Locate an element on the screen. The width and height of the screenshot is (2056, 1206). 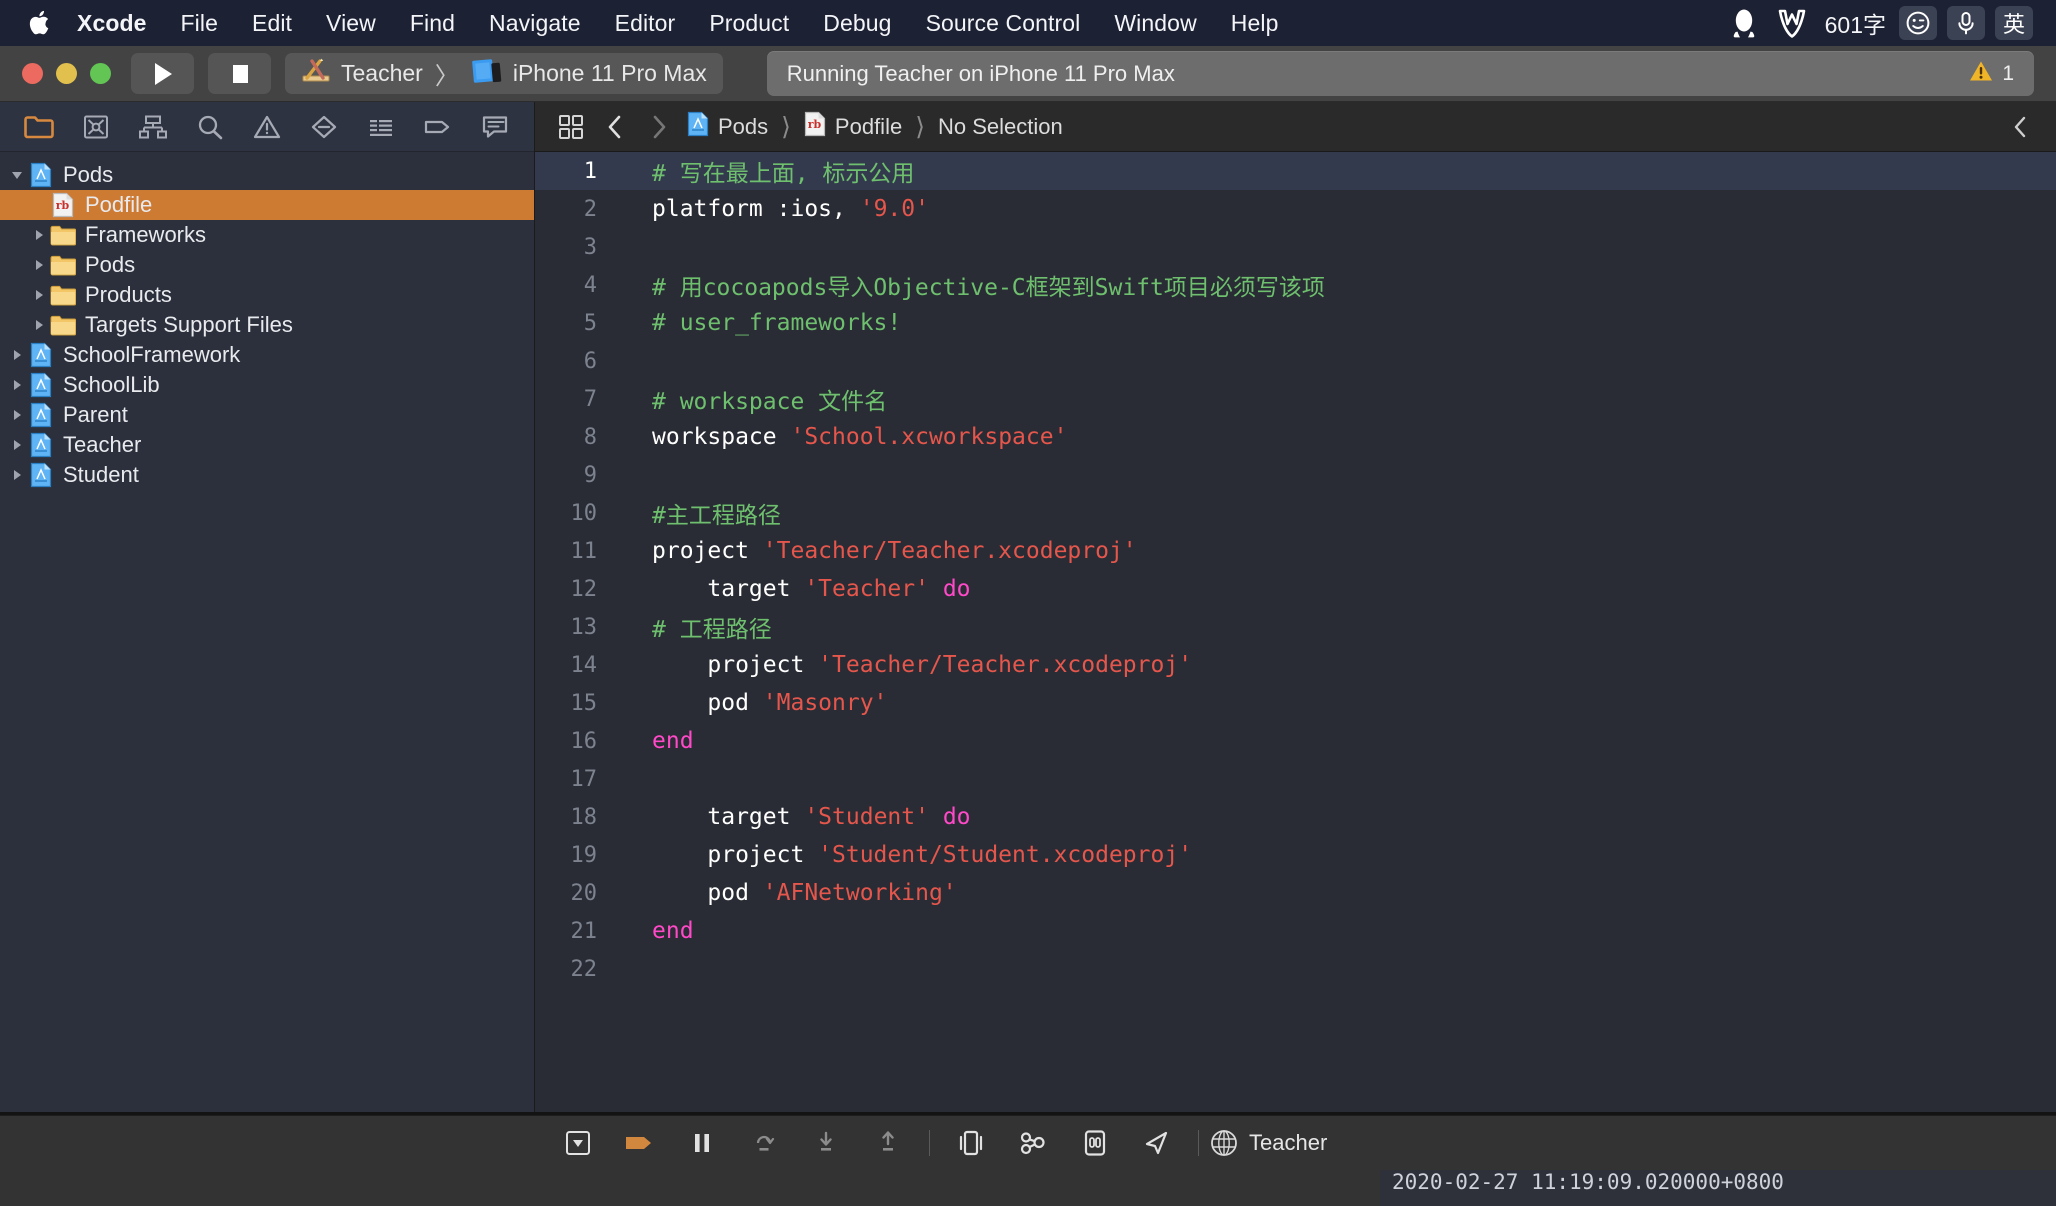
stop-button is located at coordinates (239, 73).